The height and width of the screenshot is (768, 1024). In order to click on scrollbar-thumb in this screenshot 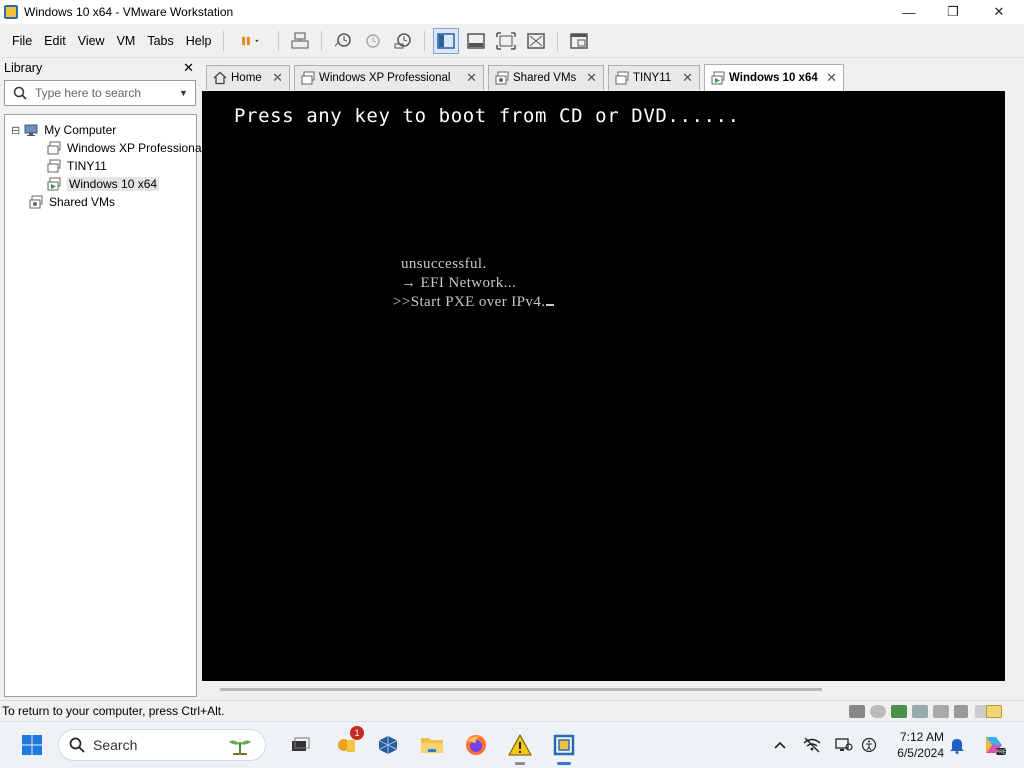, I will do `click(521, 689)`.